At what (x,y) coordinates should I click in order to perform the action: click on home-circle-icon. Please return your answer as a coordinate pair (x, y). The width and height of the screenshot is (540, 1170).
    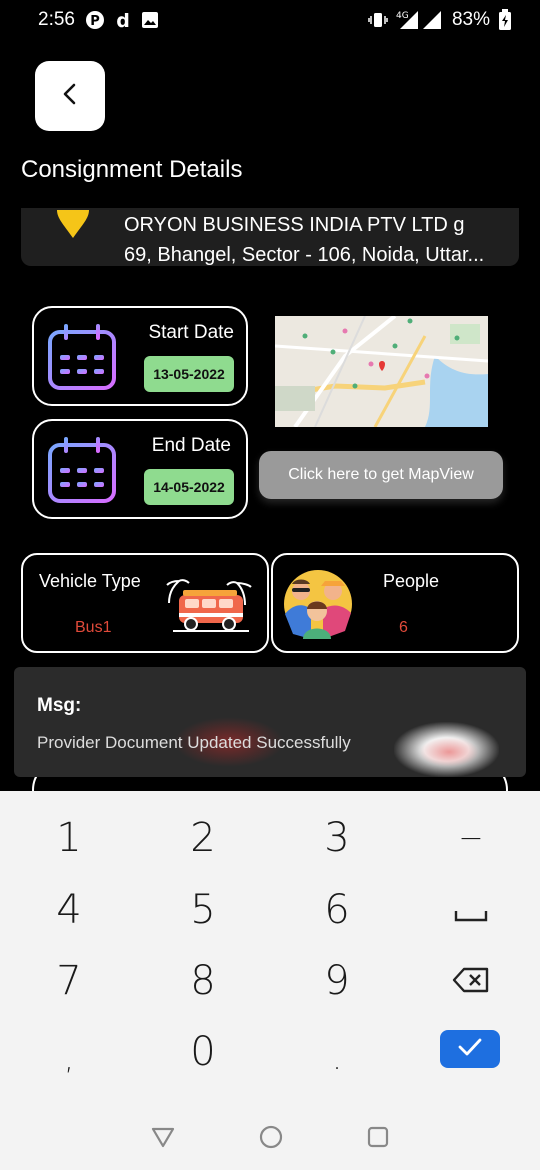
    Looking at the image, I should click on (271, 1139).